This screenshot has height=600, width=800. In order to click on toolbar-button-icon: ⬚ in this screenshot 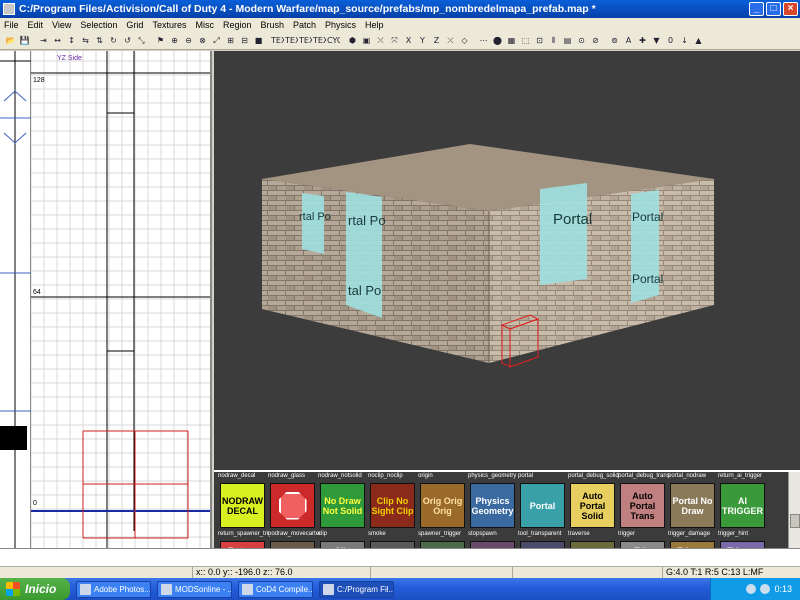, I will do `click(525, 40)`.